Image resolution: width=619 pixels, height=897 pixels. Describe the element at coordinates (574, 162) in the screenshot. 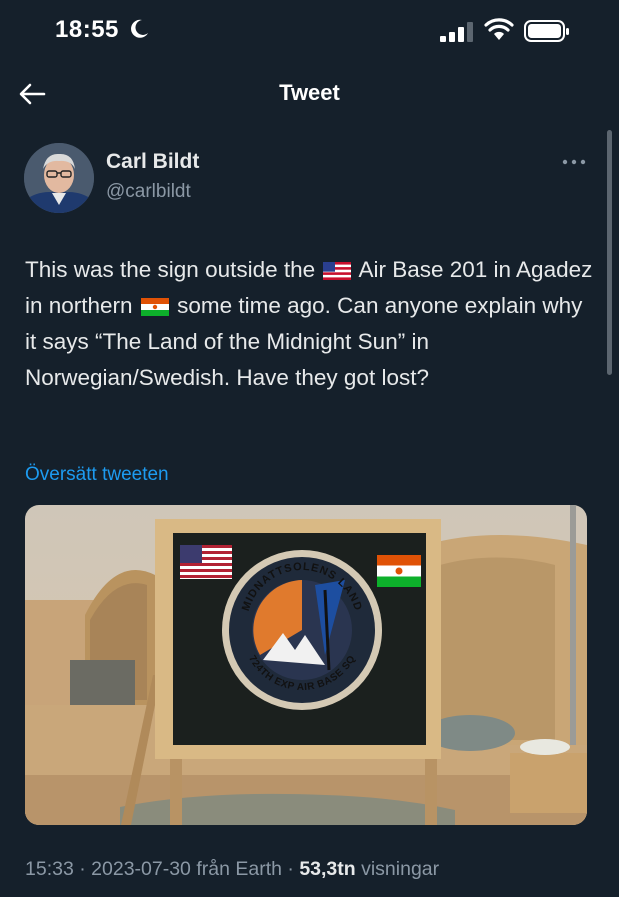

I see `more-options-icon` at that location.